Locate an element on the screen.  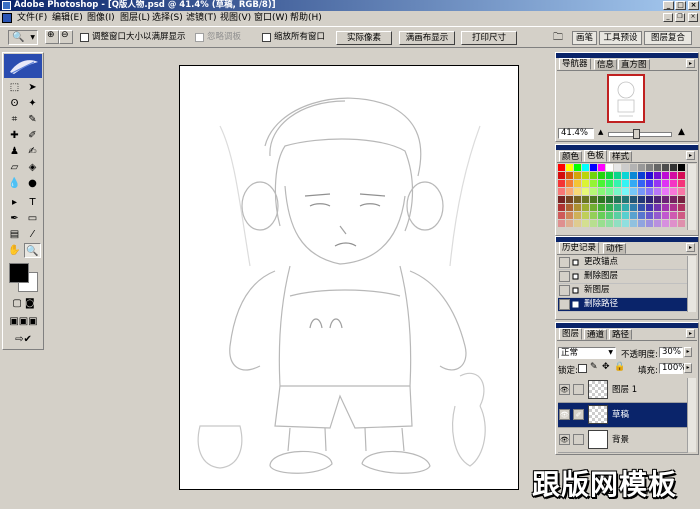
zoom-all-checkbox is located at coordinates (266, 37).